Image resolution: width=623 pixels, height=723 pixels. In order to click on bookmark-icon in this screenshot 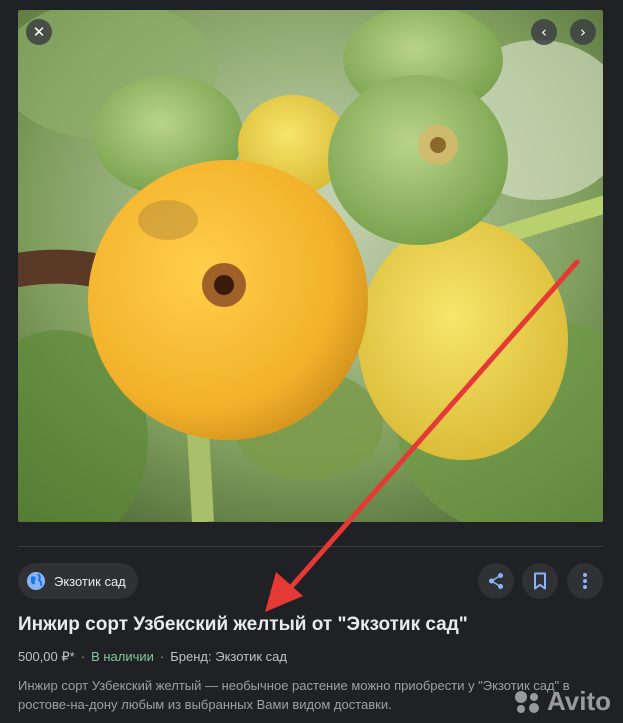, I will do `click(540, 581)`.